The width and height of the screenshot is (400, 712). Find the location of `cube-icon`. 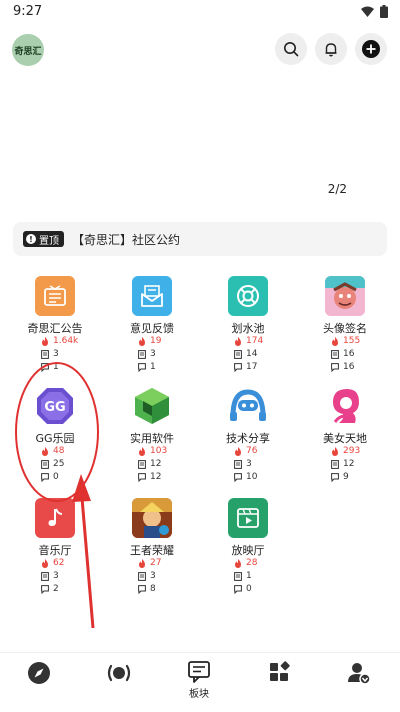

cube-icon is located at coordinates (152, 406).